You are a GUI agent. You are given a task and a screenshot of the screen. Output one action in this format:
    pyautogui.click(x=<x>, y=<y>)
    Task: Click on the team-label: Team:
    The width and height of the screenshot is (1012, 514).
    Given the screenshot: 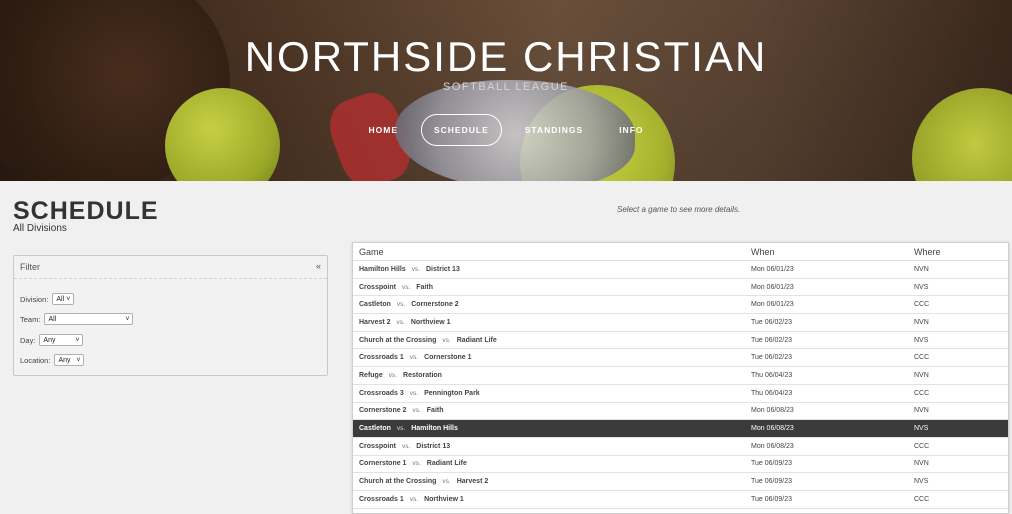 What is the action you would take?
    pyautogui.click(x=30, y=319)
    